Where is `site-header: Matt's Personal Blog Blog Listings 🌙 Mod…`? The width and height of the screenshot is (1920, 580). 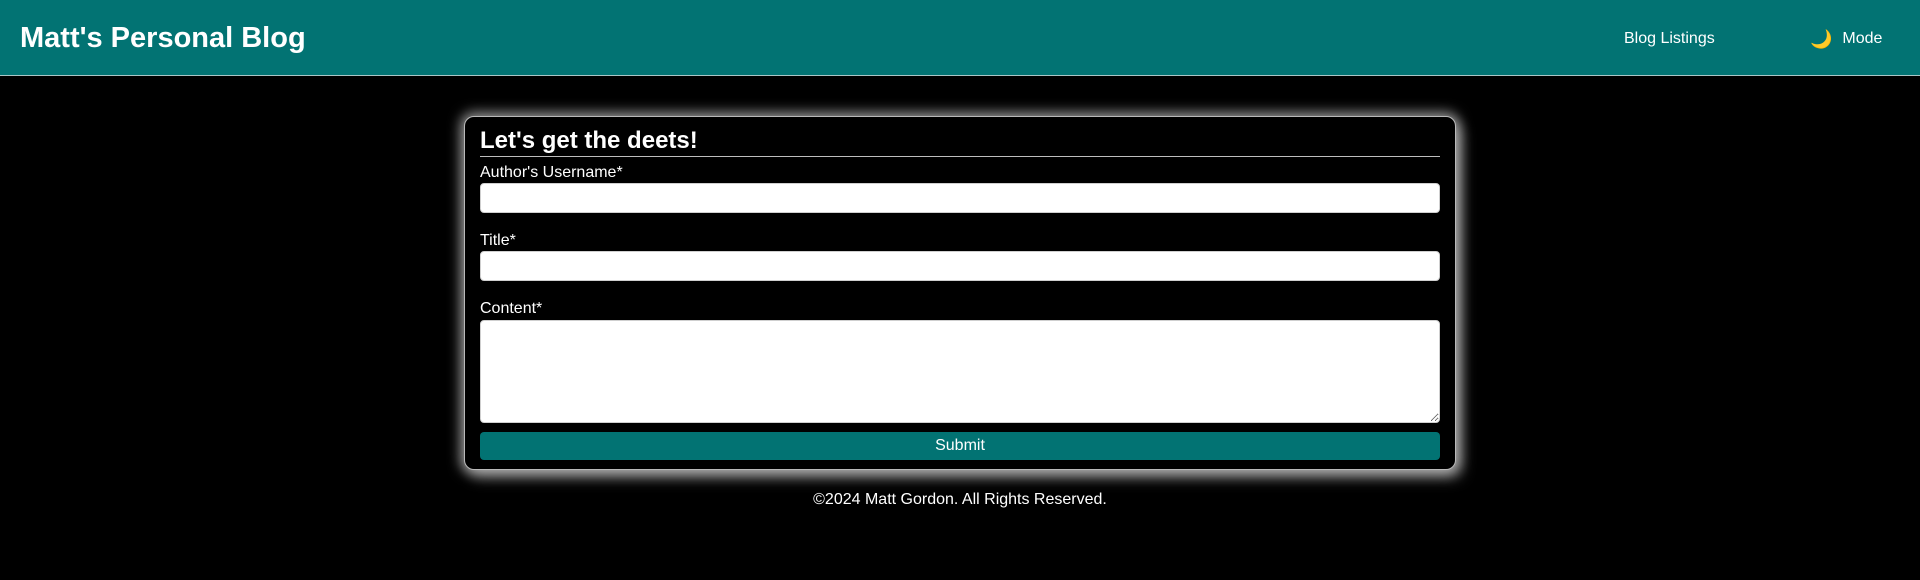 site-header: Matt's Personal Blog Blog Listings 🌙 Mod… is located at coordinates (960, 38).